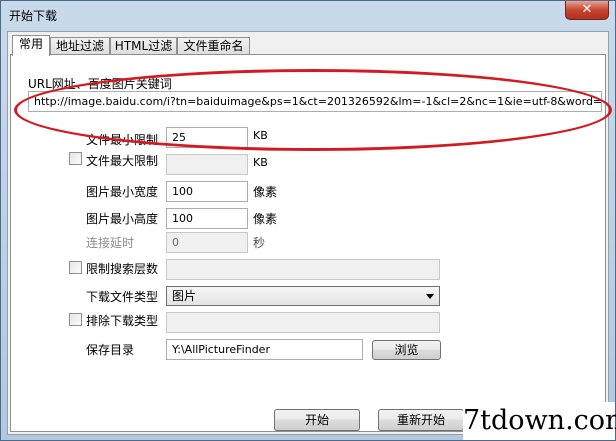  Describe the element at coordinates (264, 349) in the screenshot. I see `save-dir-input: Y:\AllPictureFinder` at that location.